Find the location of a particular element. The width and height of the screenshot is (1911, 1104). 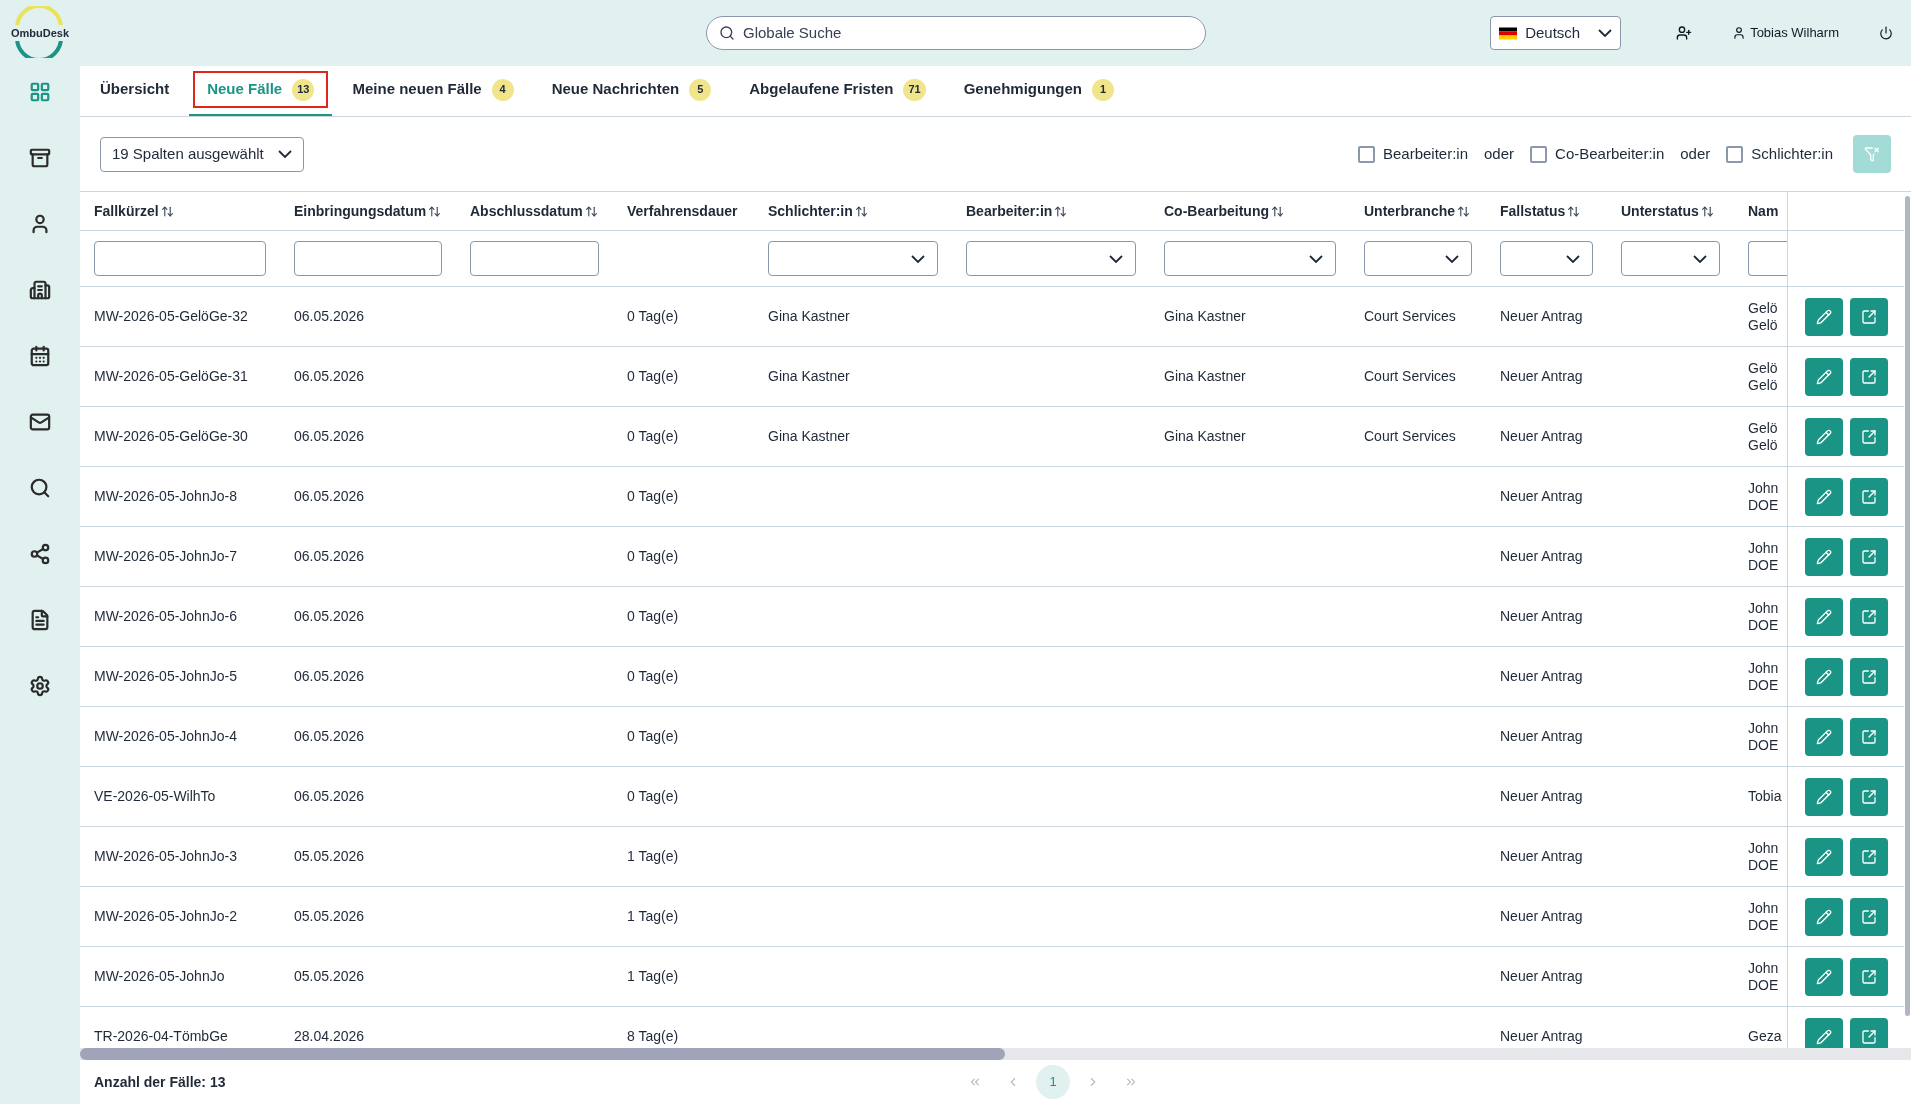

table-cell: John DOE is located at coordinates (1763, 616).